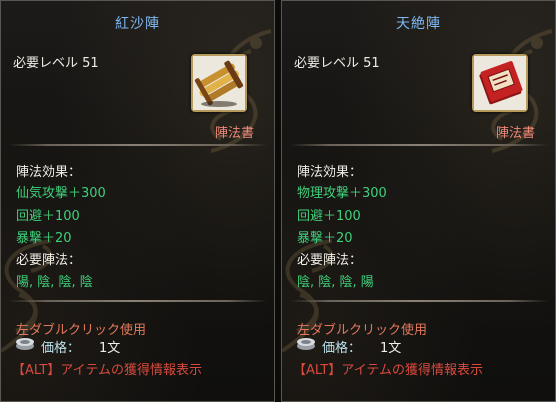 Image resolution: width=556 pixels, height=402 pixels. Describe the element at coordinates (54, 282) in the screenshot. I see `required-formation: 陽, 陰, 陰, 陰` at that location.